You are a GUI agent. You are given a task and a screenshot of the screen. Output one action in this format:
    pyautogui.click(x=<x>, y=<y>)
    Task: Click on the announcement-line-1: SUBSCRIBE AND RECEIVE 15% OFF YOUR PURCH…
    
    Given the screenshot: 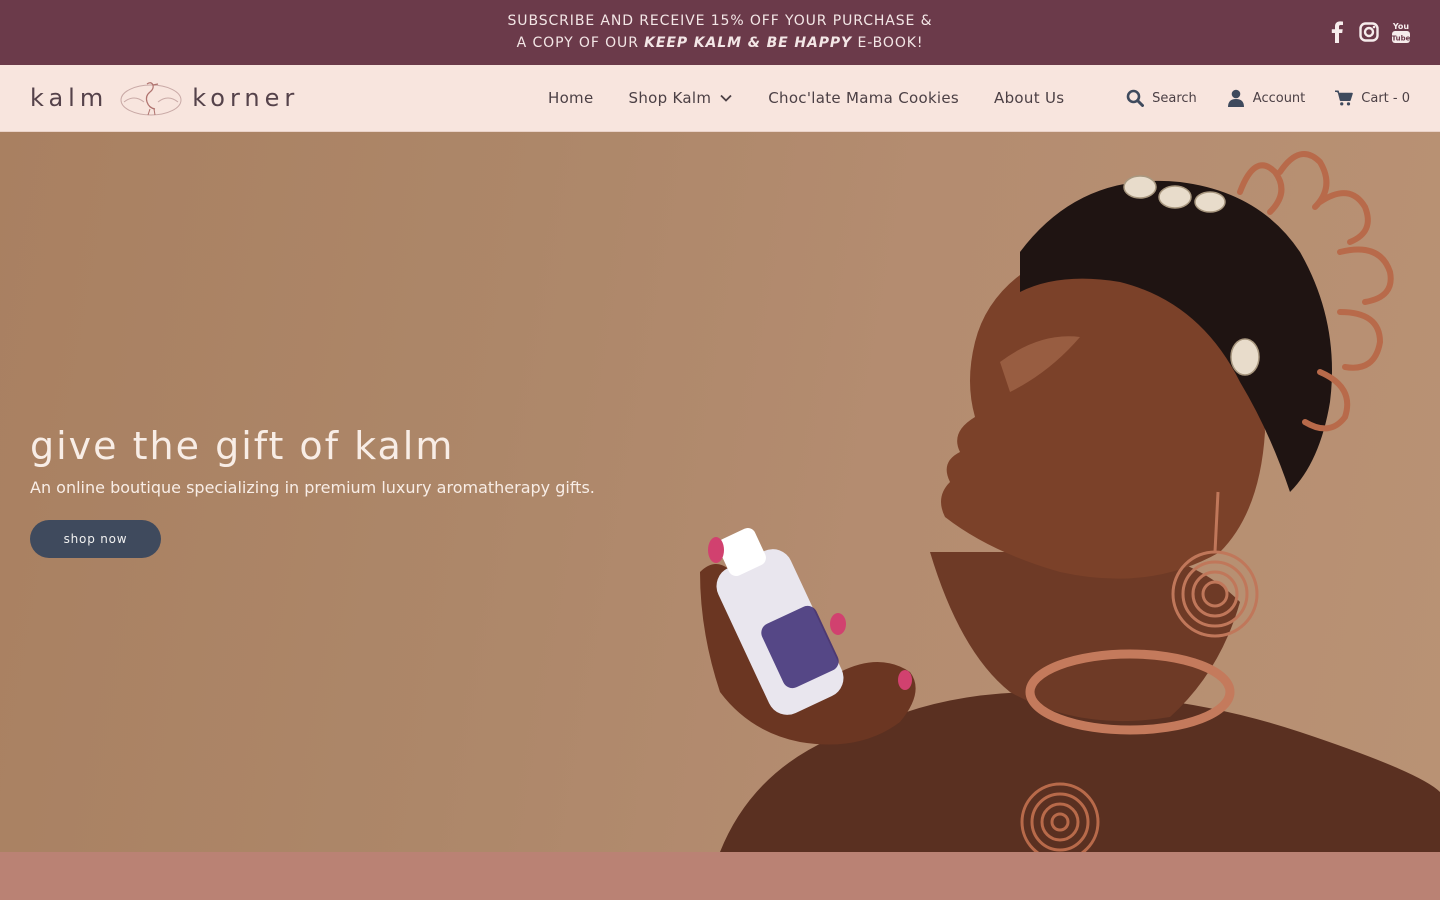 What is the action you would take?
    pyautogui.click(x=720, y=21)
    